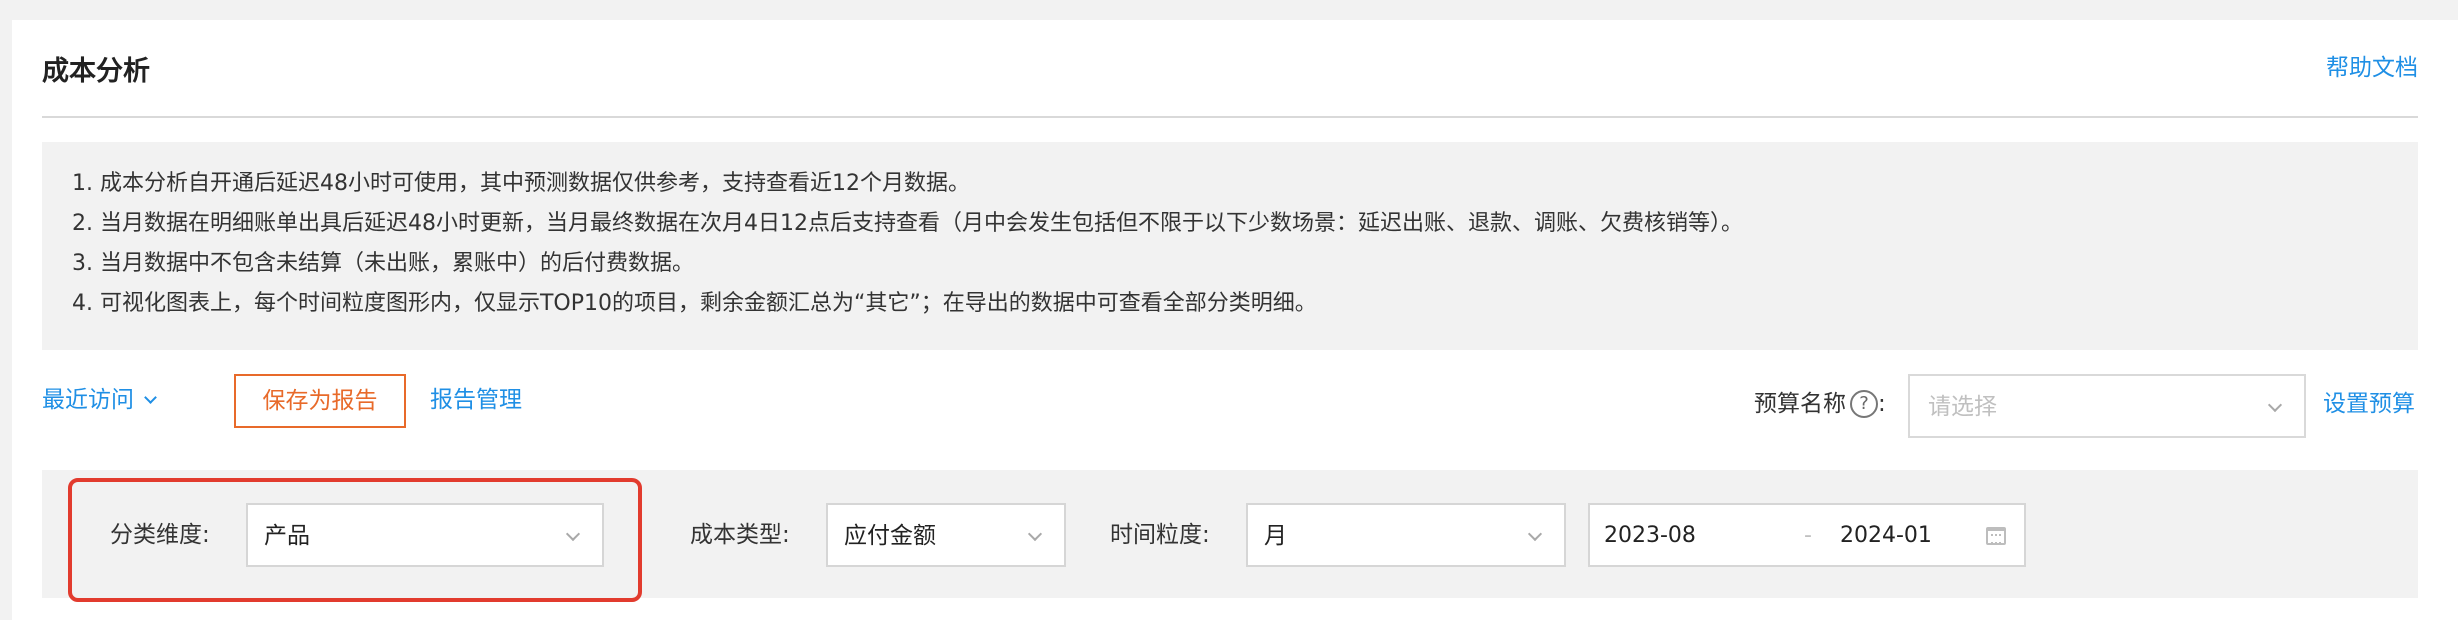 This screenshot has width=2458, height=620. What do you see at coordinates (88, 400) in the screenshot?
I see `recent-visit-label: 最近访问` at bounding box center [88, 400].